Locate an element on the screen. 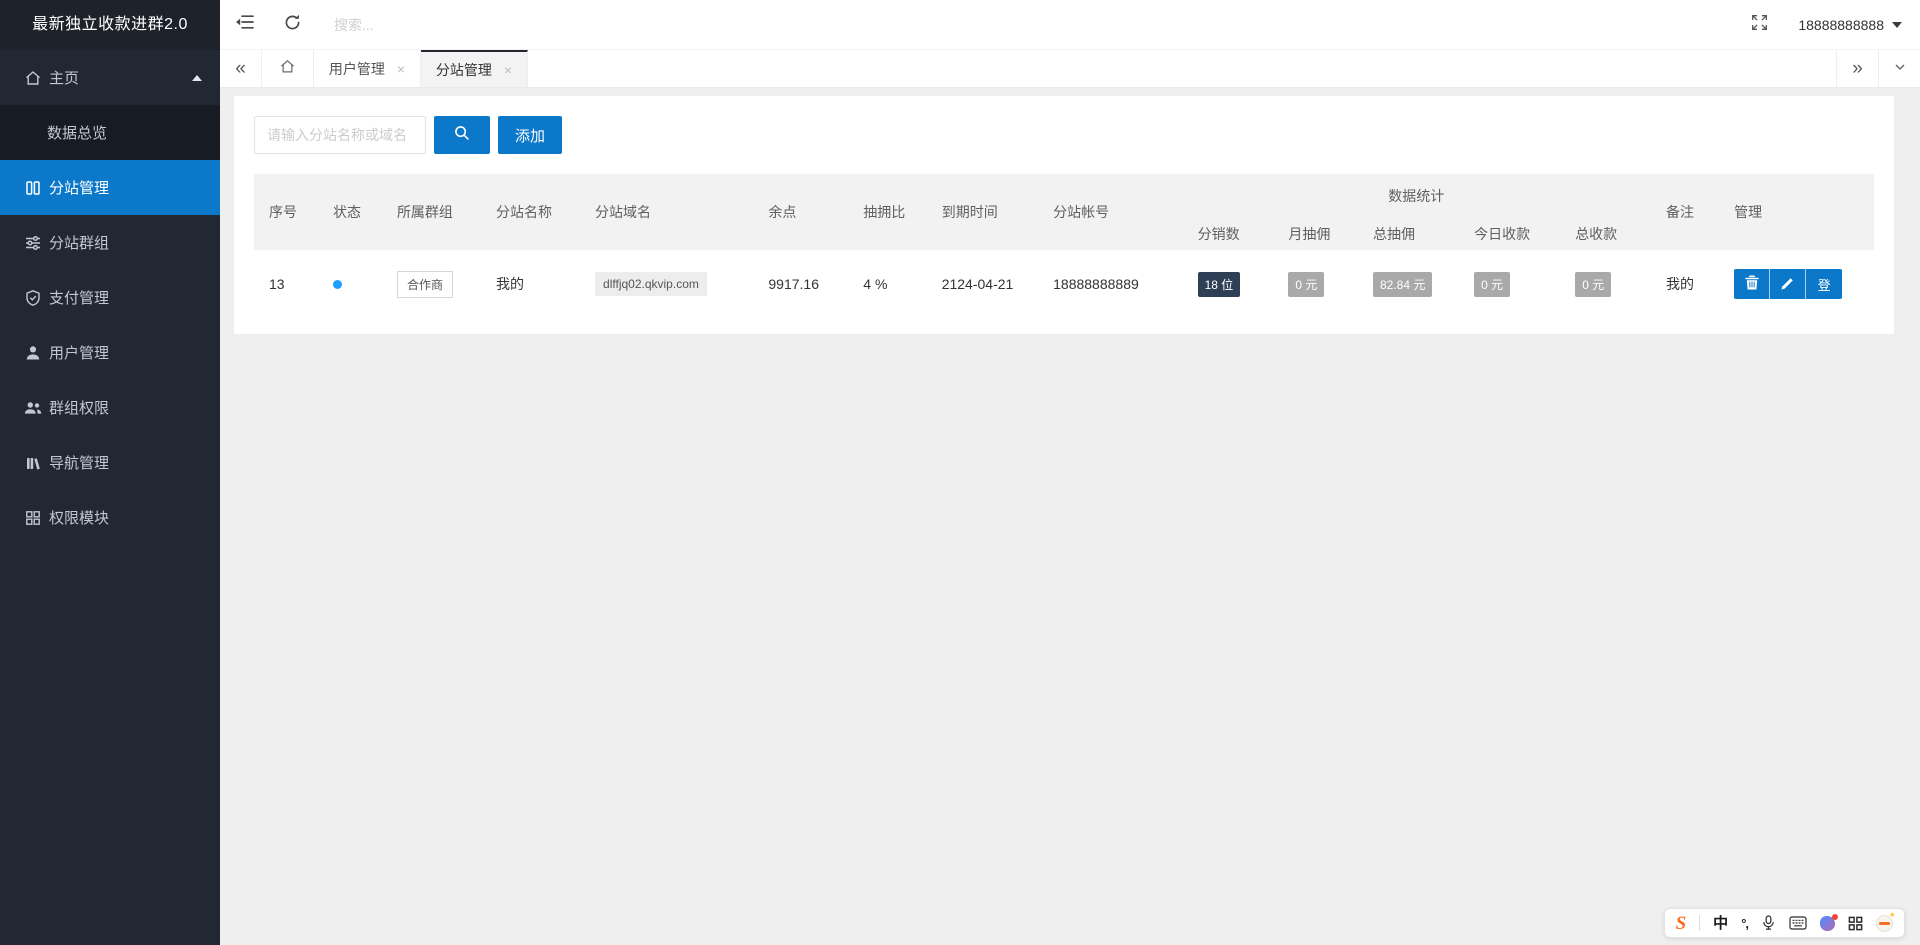 This screenshot has width=1920, height=945. tab-label: 分站管理 is located at coordinates (463, 69).